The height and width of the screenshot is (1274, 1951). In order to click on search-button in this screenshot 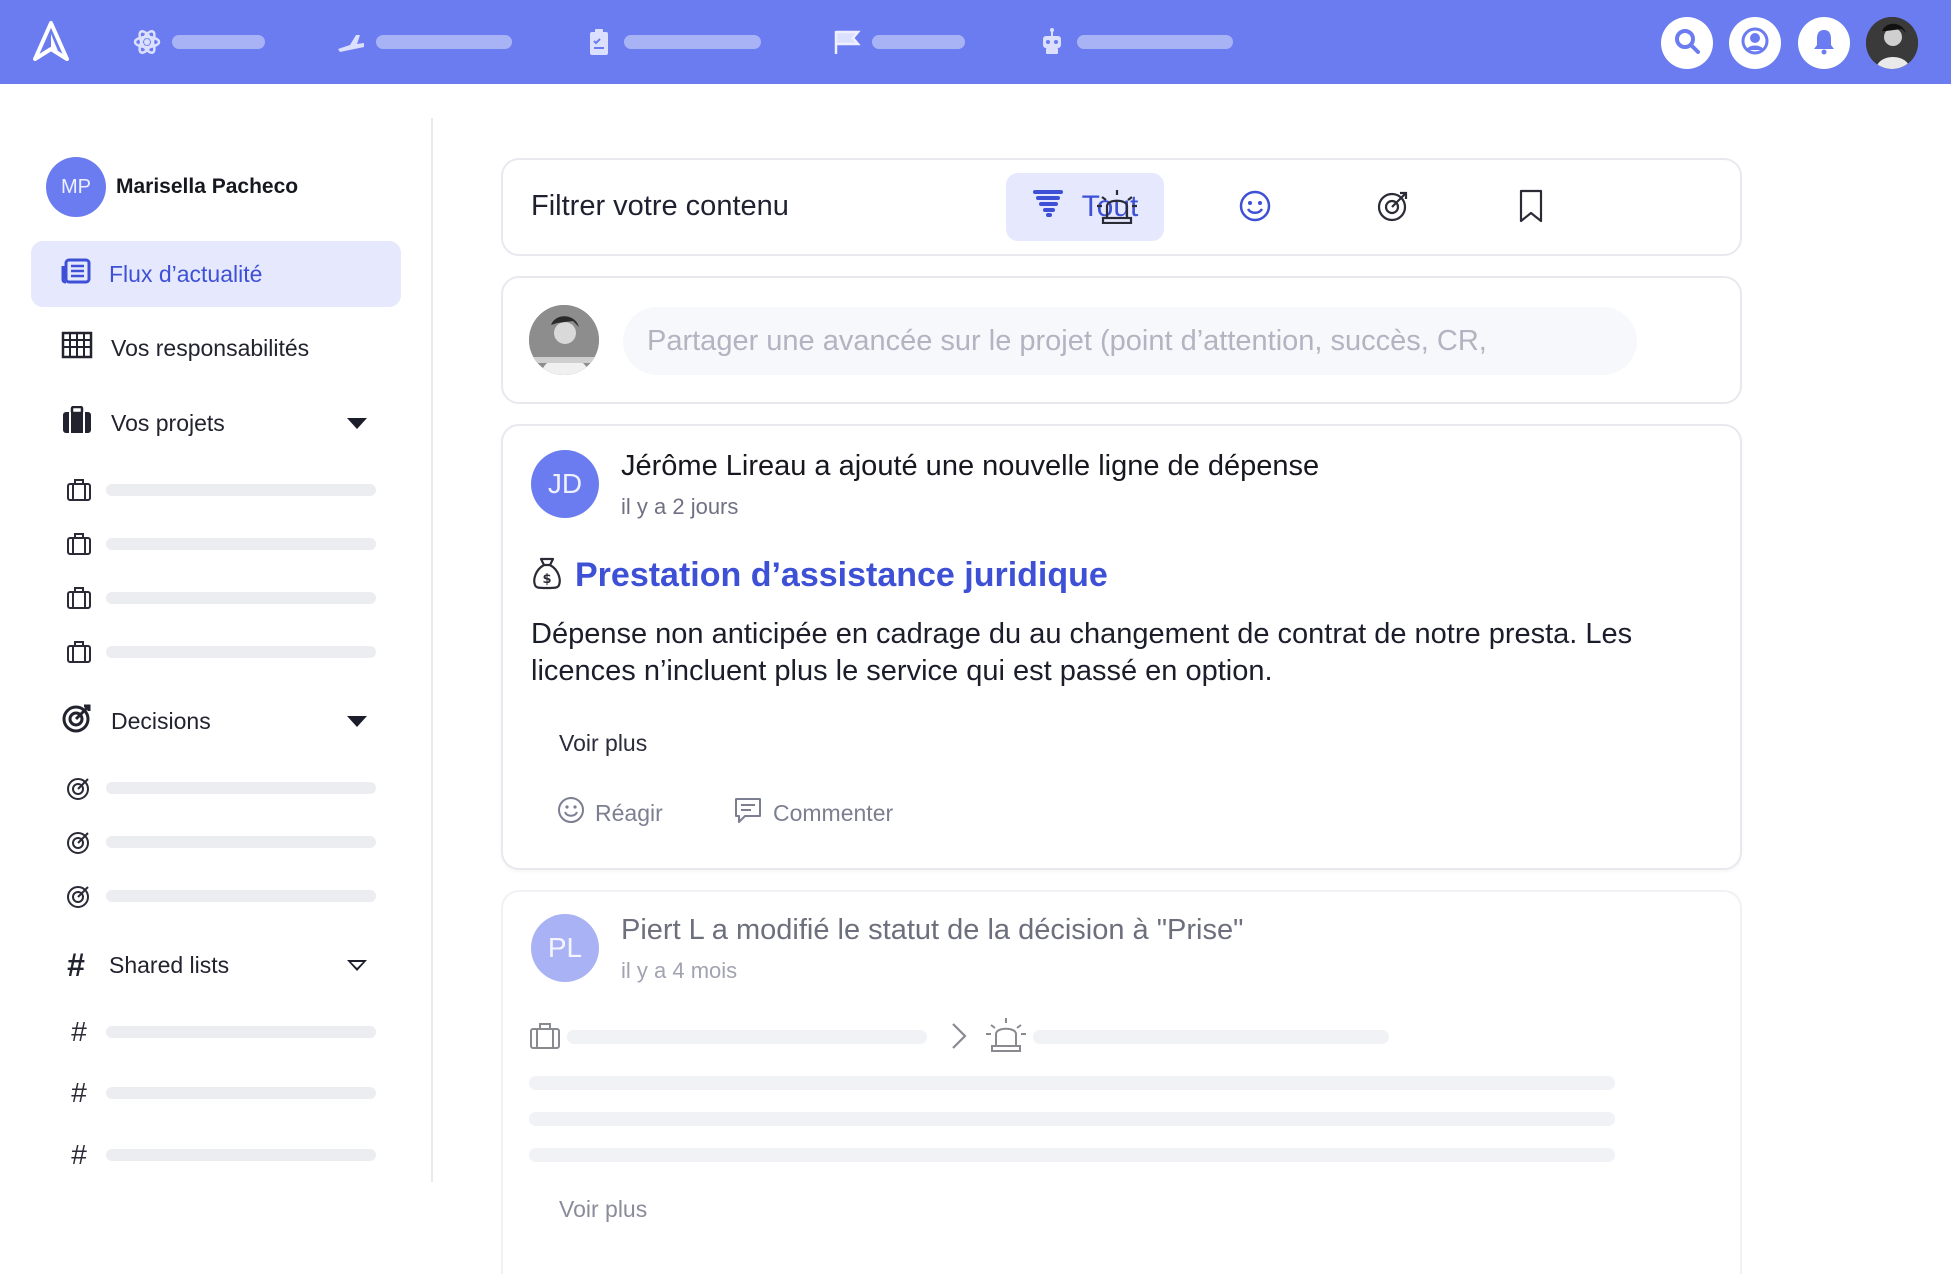, I will do `click(1687, 43)`.